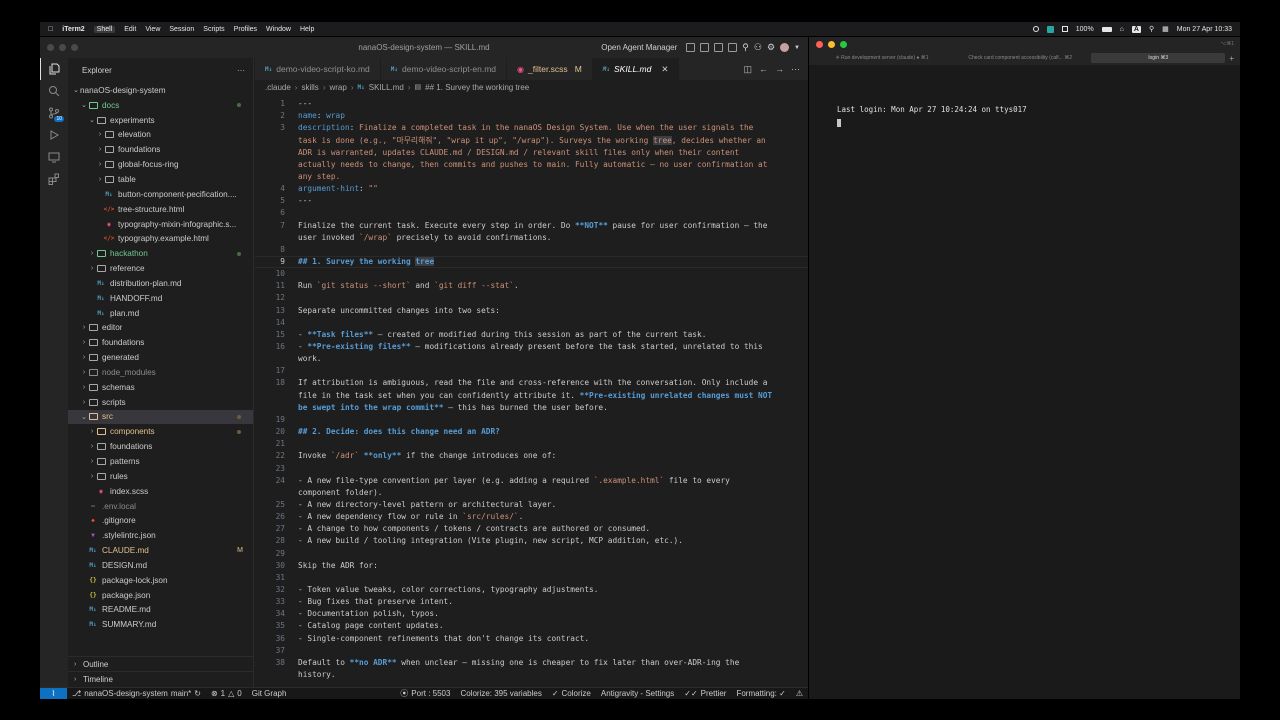  What do you see at coordinates (160, 520) in the screenshot?
I see `tree-file: ◆ .gitignore` at bounding box center [160, 520].